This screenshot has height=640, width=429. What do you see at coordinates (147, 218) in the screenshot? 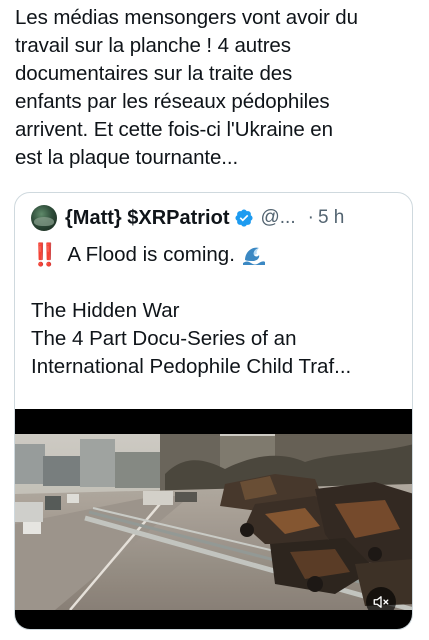
I see `author-display-name: {Matt} $XRPatriot` at bounding box center [147, 218].